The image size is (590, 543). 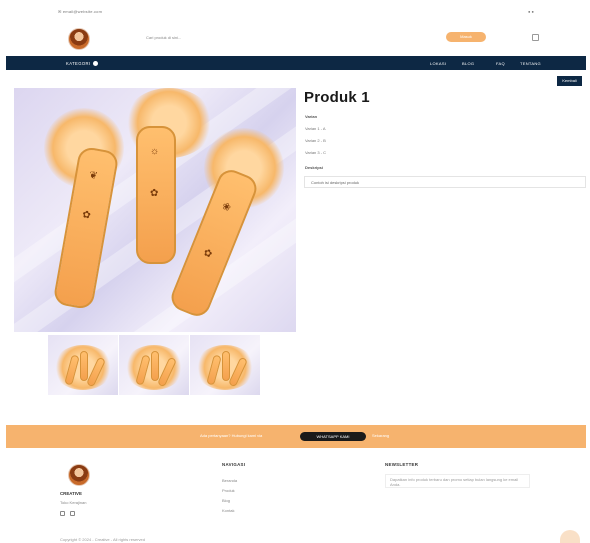 What do you see at coordinates (337, 97) in the screenshot?
I see `product-title: Produk 1` at bounding box center [337, 97].